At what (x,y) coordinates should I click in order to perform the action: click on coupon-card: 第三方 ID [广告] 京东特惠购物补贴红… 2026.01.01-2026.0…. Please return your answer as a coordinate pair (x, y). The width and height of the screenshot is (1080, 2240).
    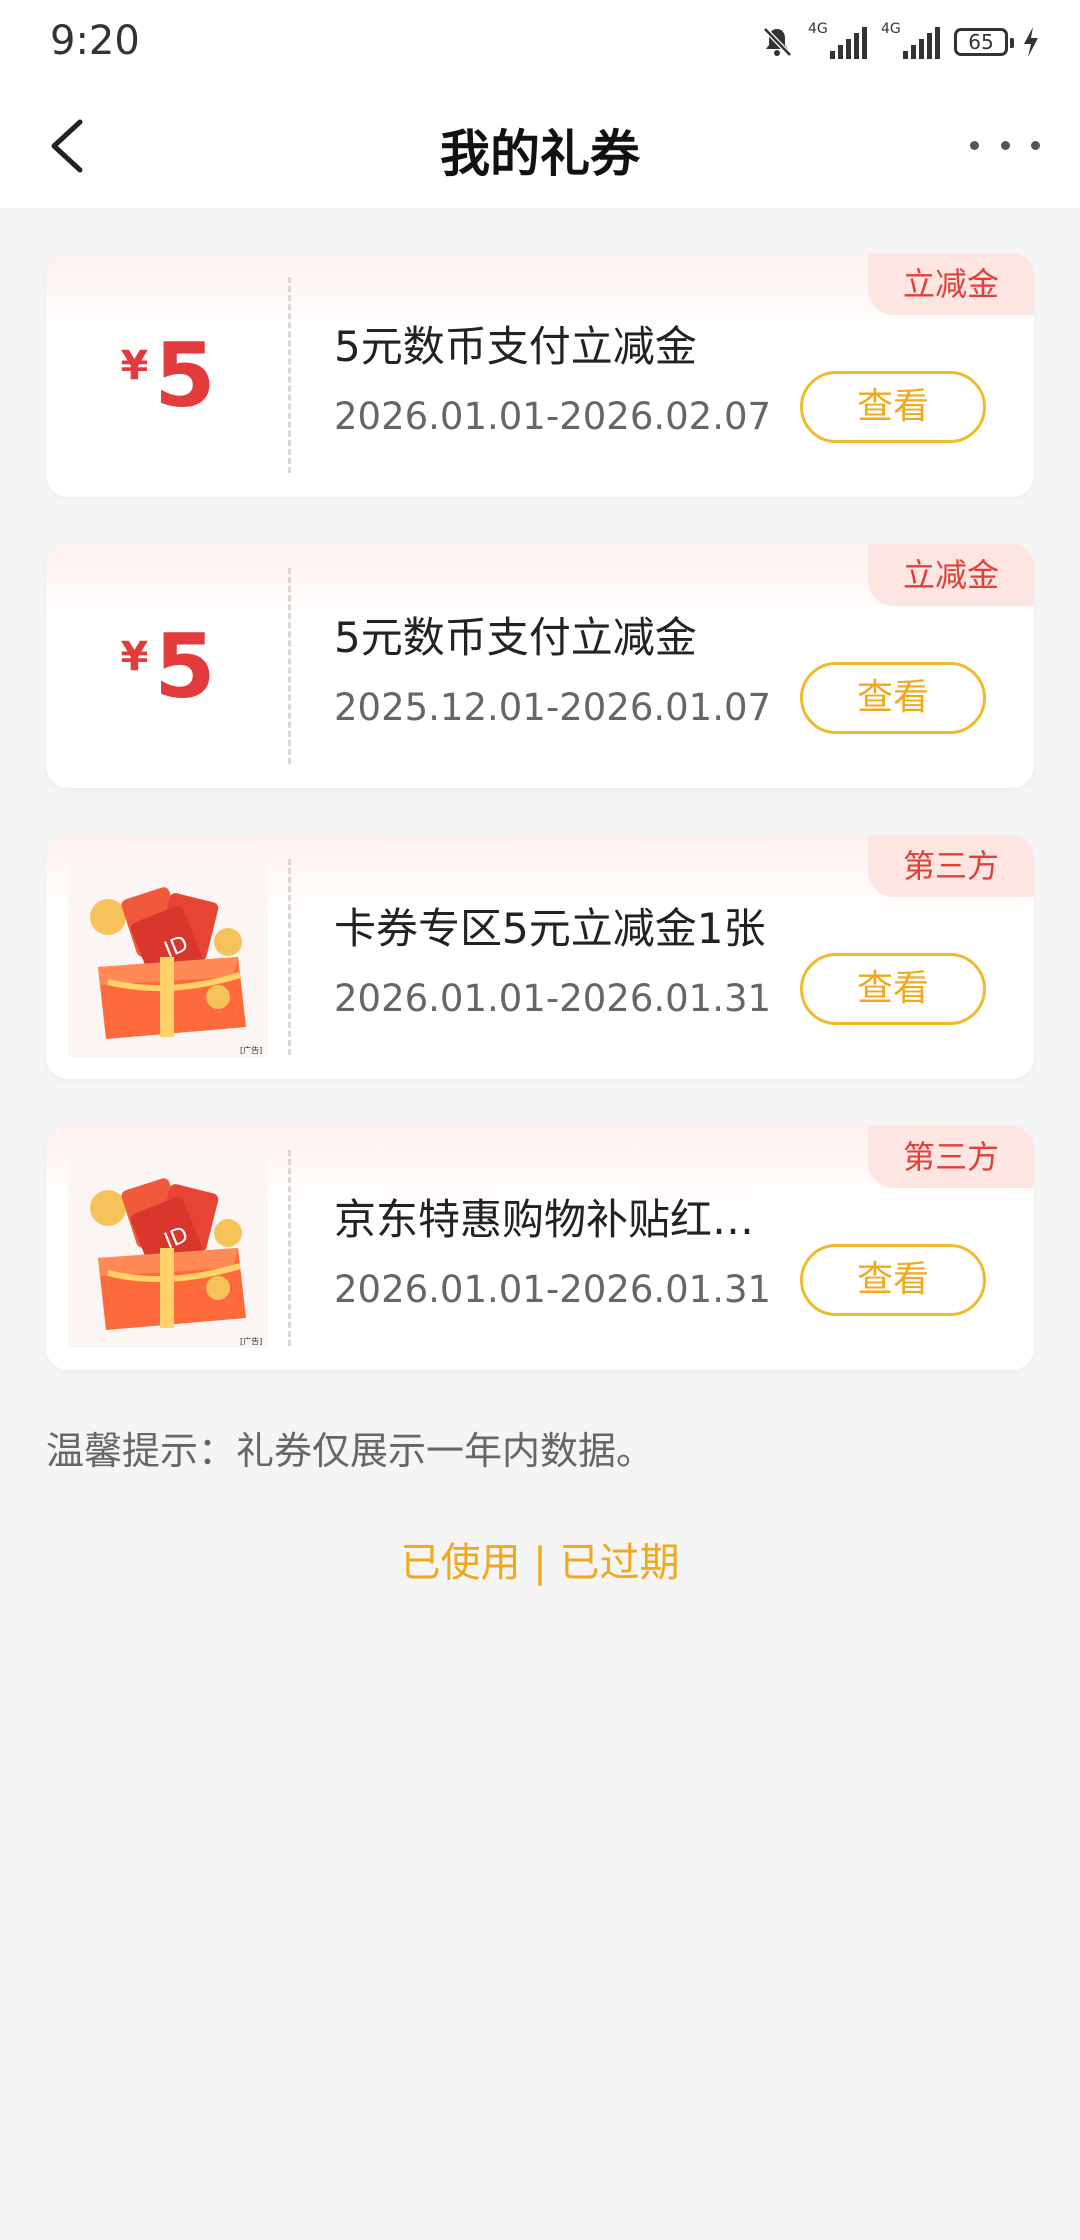
    Looking at the image, I should click on (540, 1248).